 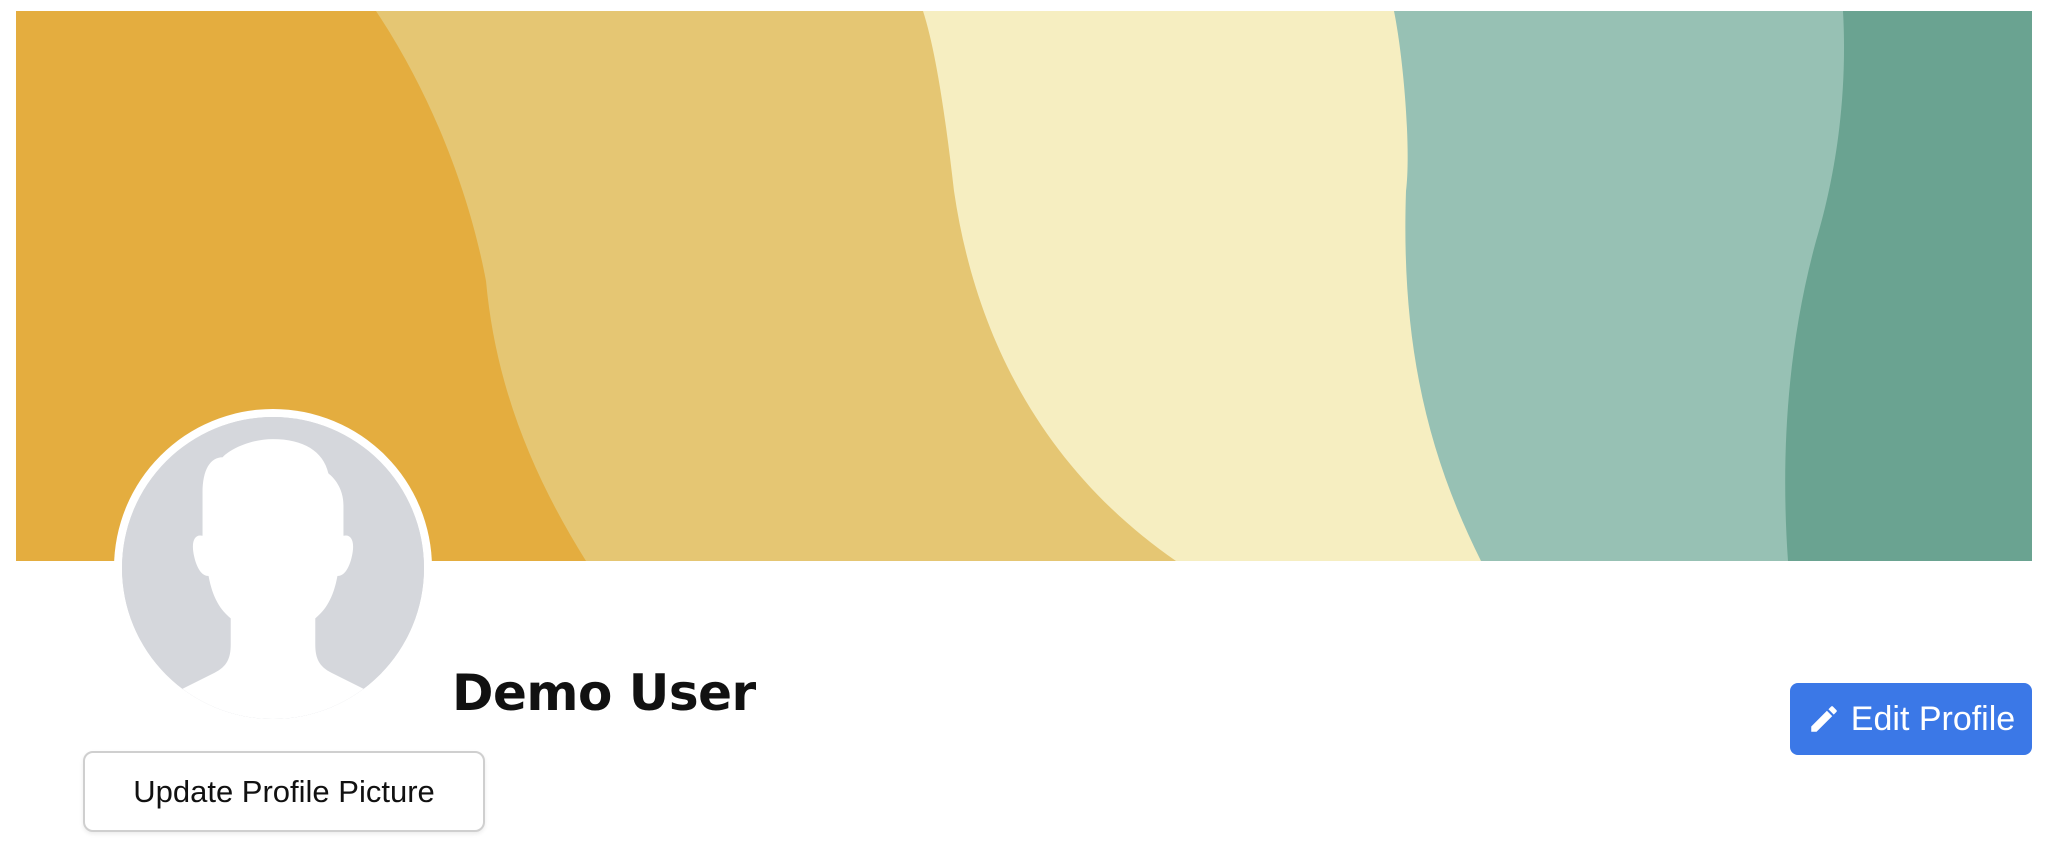 I want to click on edit-profile-label: Edit Profile, so click(x=1933, y=718).